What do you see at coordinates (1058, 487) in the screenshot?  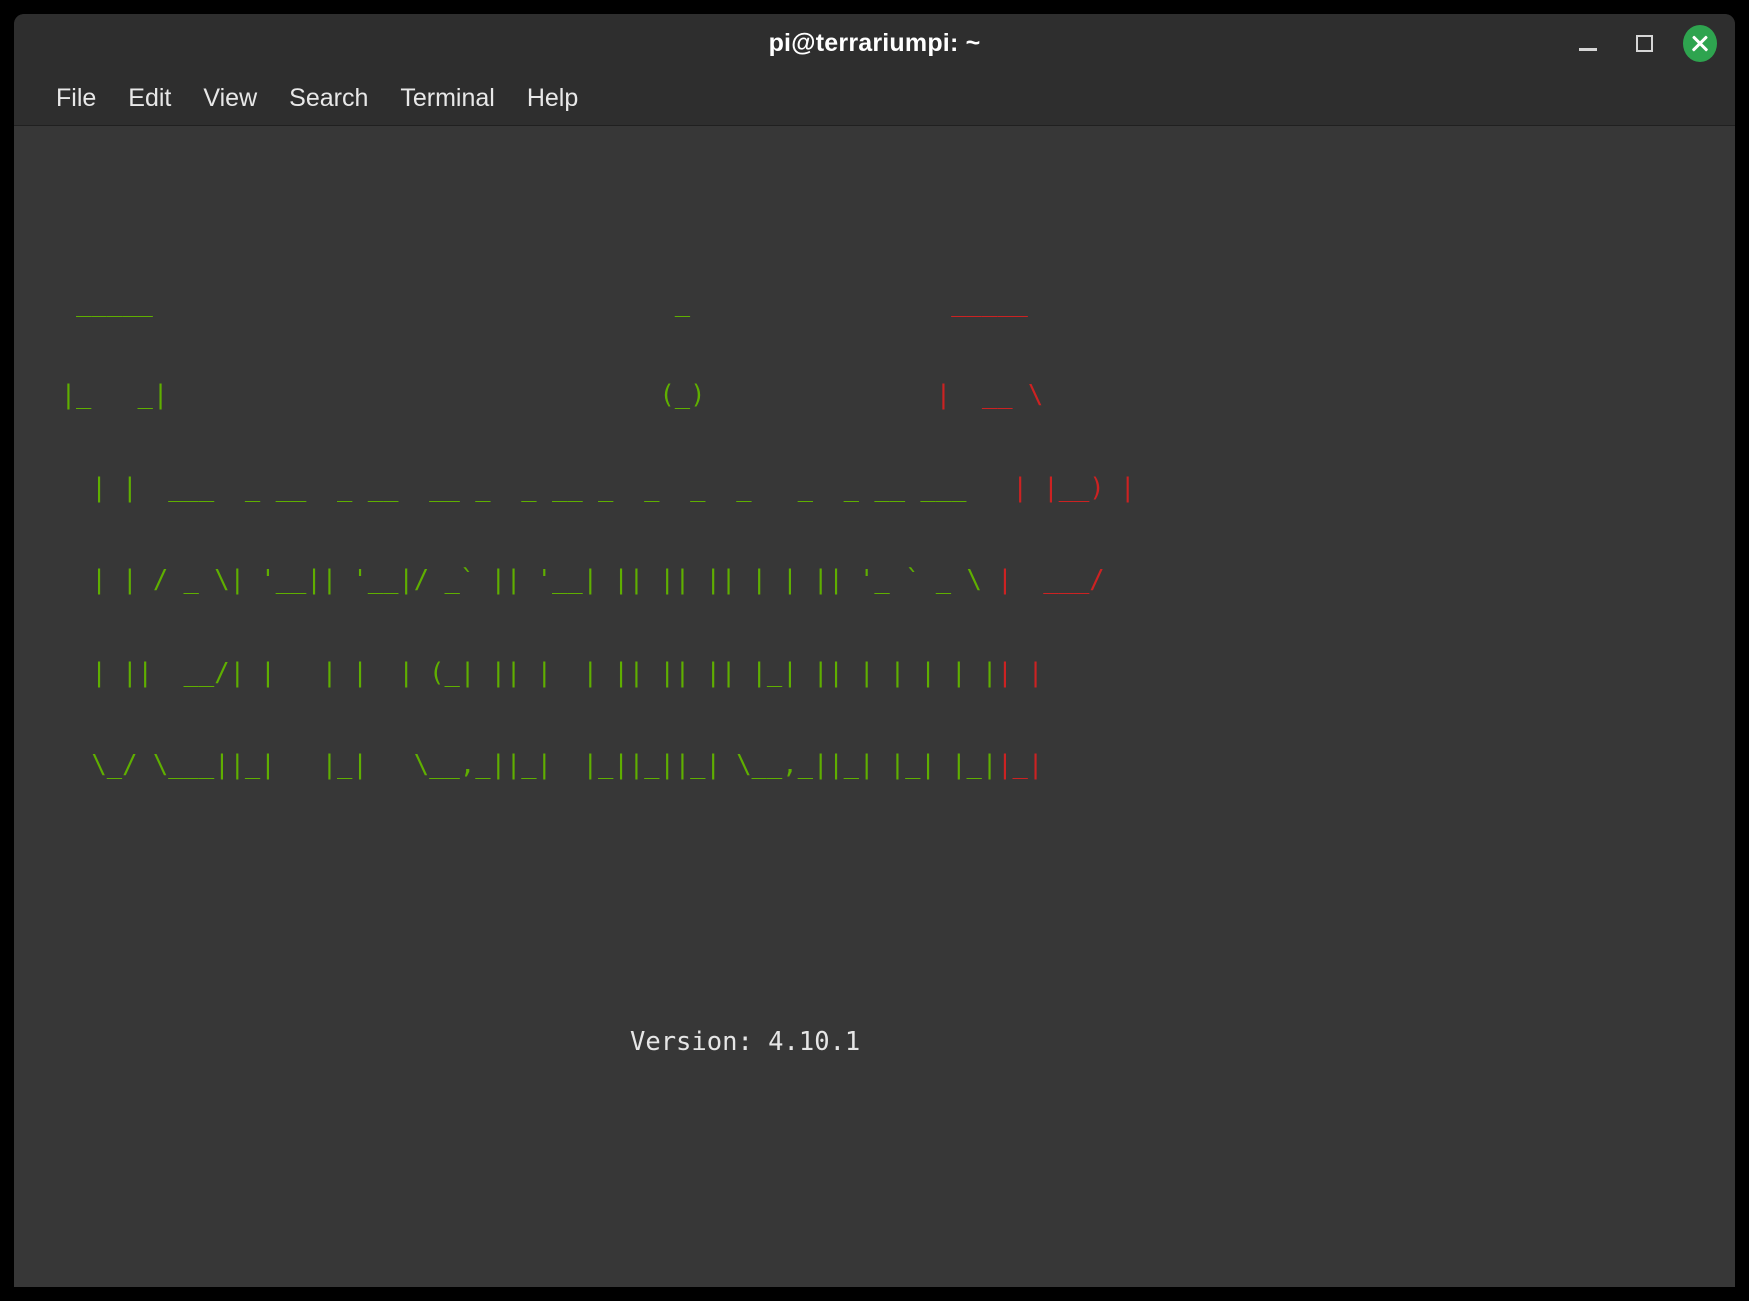 I see `ascii-red-2: | |__) |` at bounding box center [1058, 487].